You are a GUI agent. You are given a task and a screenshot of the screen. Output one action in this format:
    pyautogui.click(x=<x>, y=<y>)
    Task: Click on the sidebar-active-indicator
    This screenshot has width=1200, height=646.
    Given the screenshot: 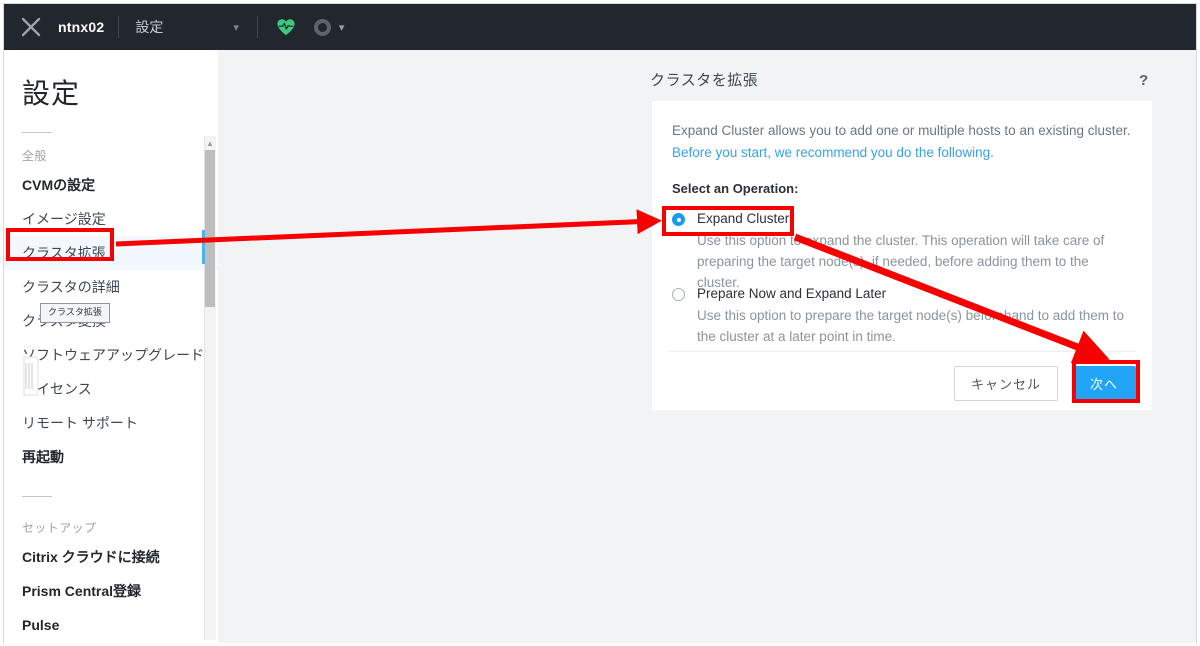 What is the action you would take?
    pyautogui.click(x=203, y=247)
    